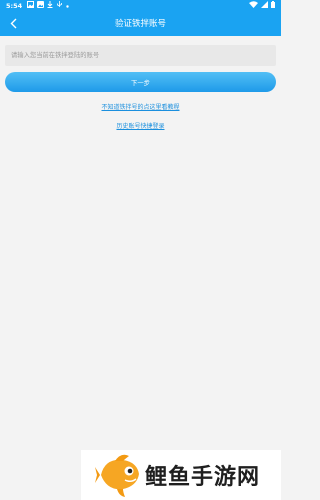  I want to click on page-title: 验证铁拌账号, so click(140, 24).